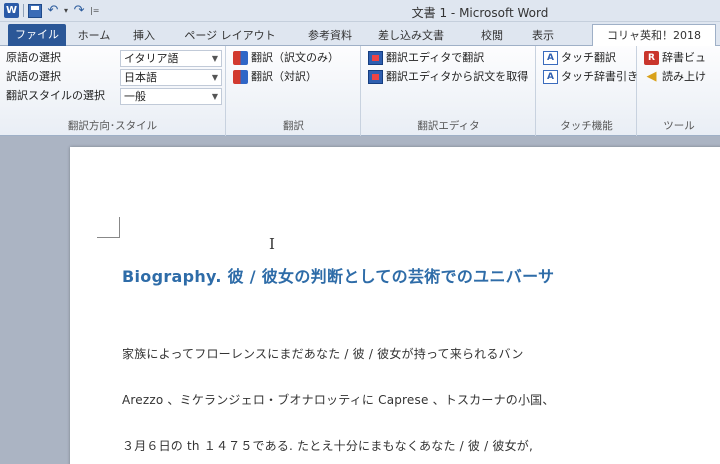  I want to click on tab-review: 校閲, so click(492, 36).